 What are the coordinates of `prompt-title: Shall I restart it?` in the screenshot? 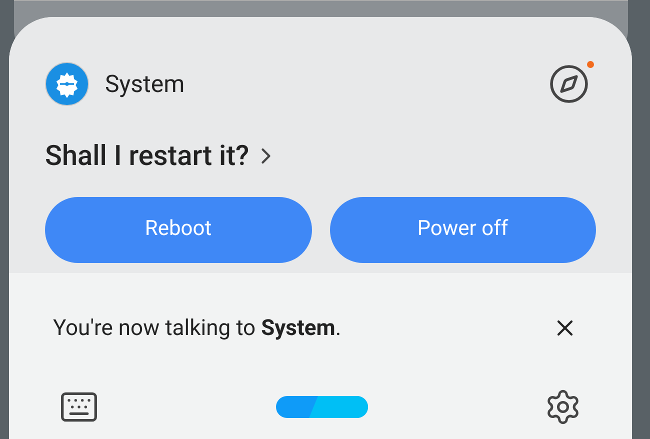 It's located at (147, 156).